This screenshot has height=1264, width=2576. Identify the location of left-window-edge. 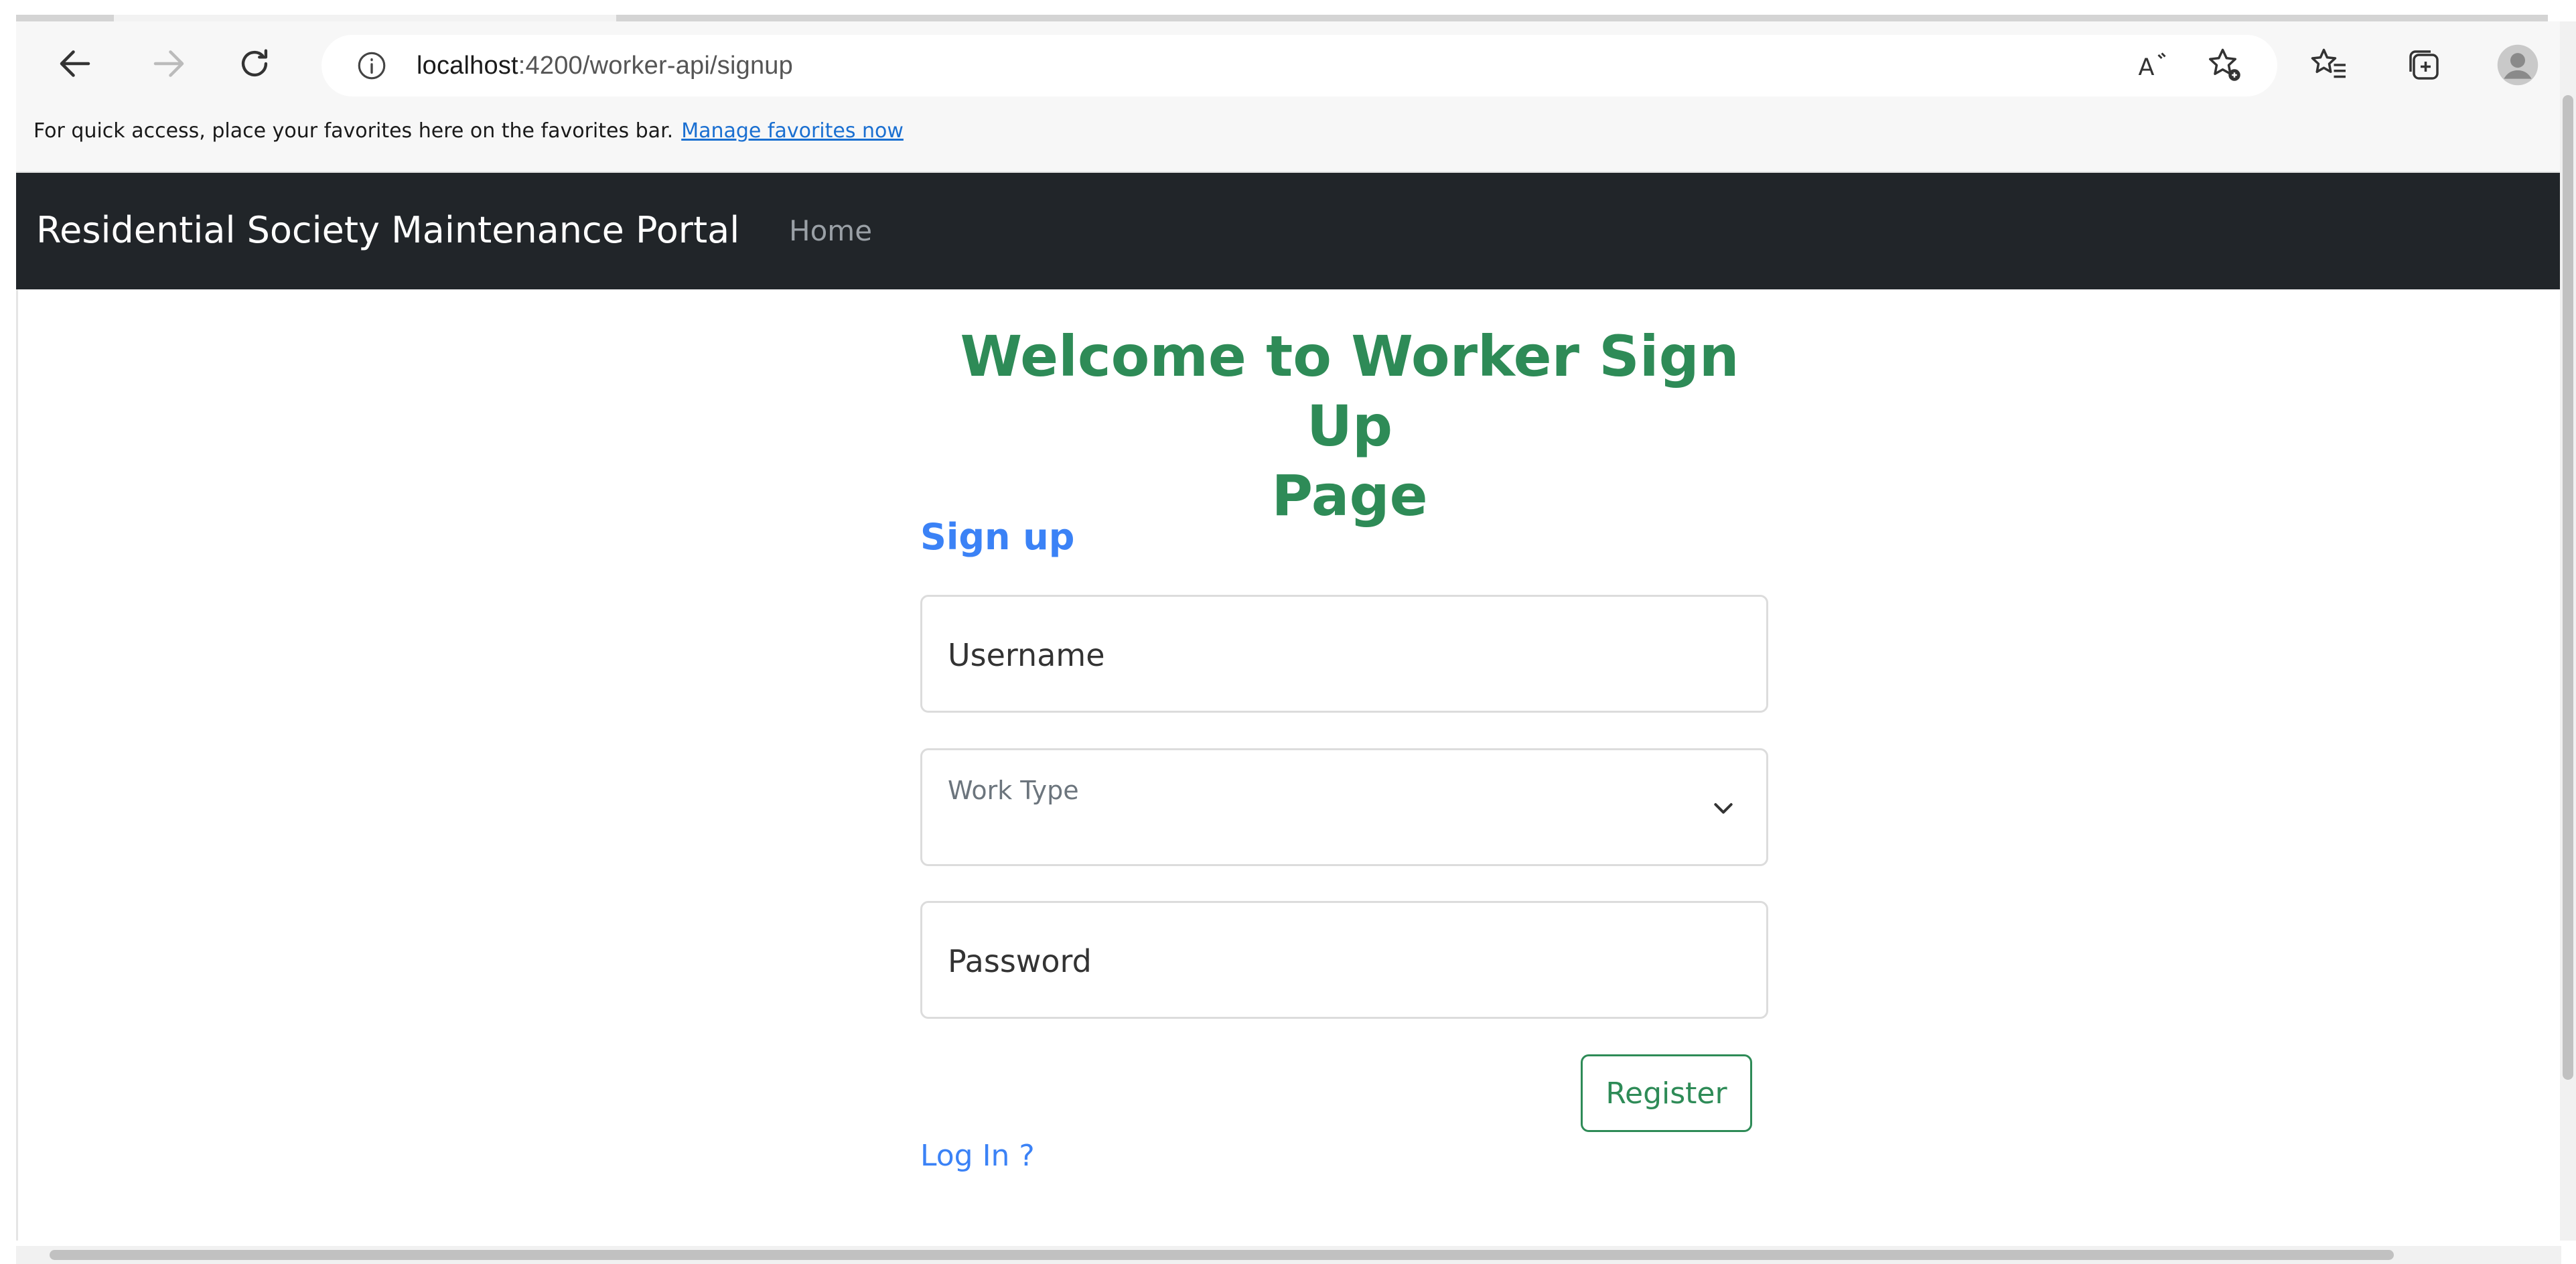
(8, 631).